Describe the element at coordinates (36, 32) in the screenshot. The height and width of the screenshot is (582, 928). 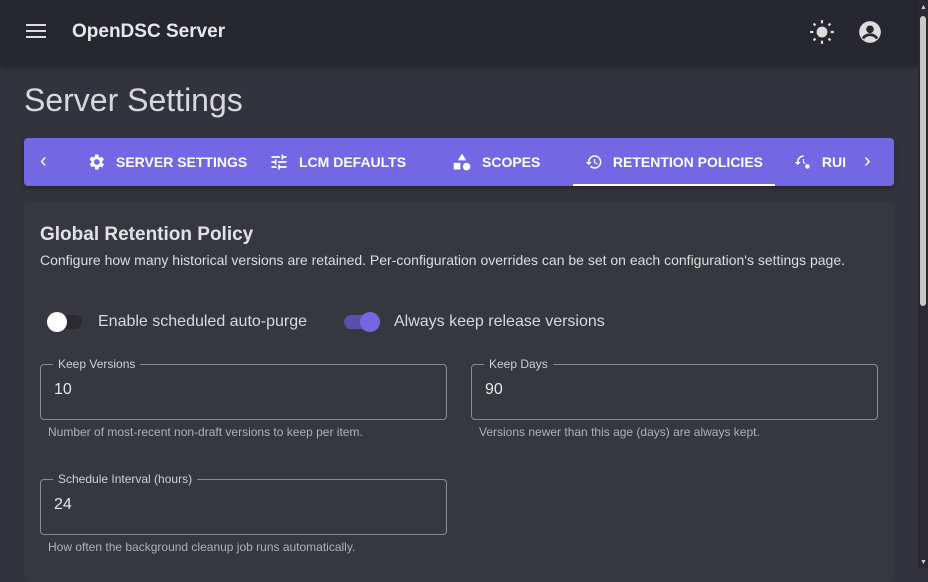
I see `menu-icon` at that location.